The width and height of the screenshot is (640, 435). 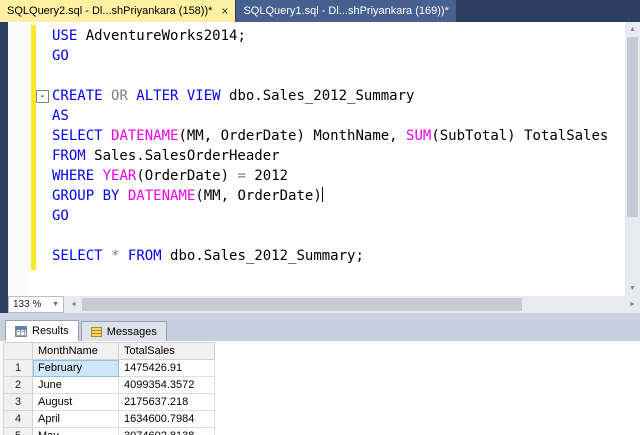 I want to click on table-row: 2 June 4099354.3572, so click(x=109, y=385).